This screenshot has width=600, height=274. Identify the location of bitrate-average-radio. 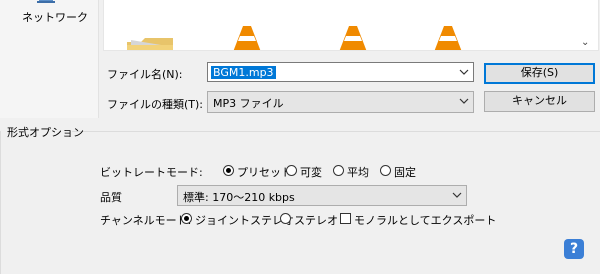
(338, 170).